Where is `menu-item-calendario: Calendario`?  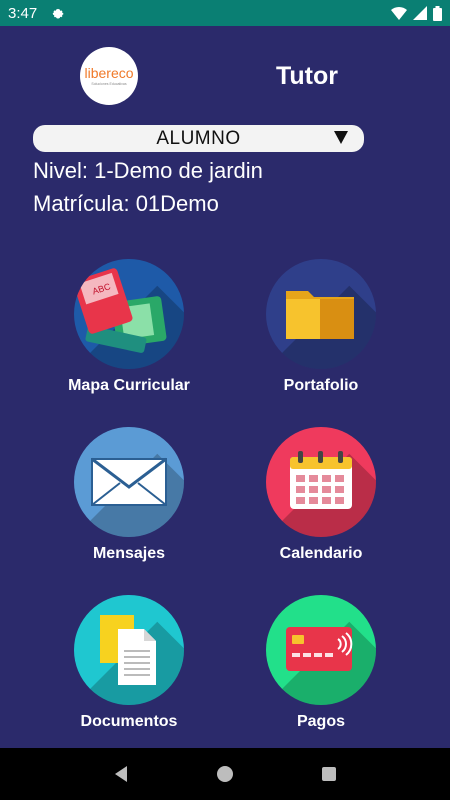 menu-item-calendario: Calendario is located at coordinates (321, 495).